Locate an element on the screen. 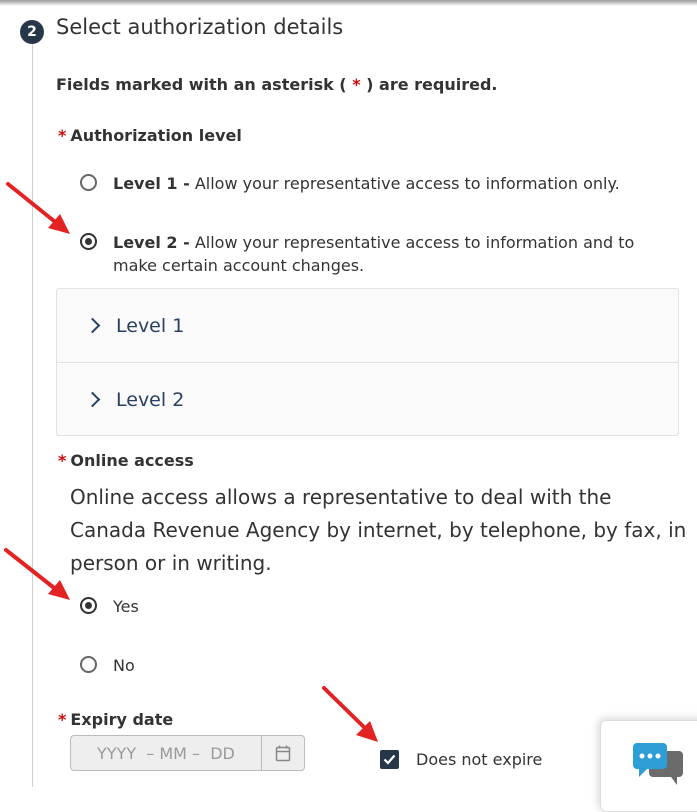  step-title: Select authorization details is located at coordinates (200, 27).